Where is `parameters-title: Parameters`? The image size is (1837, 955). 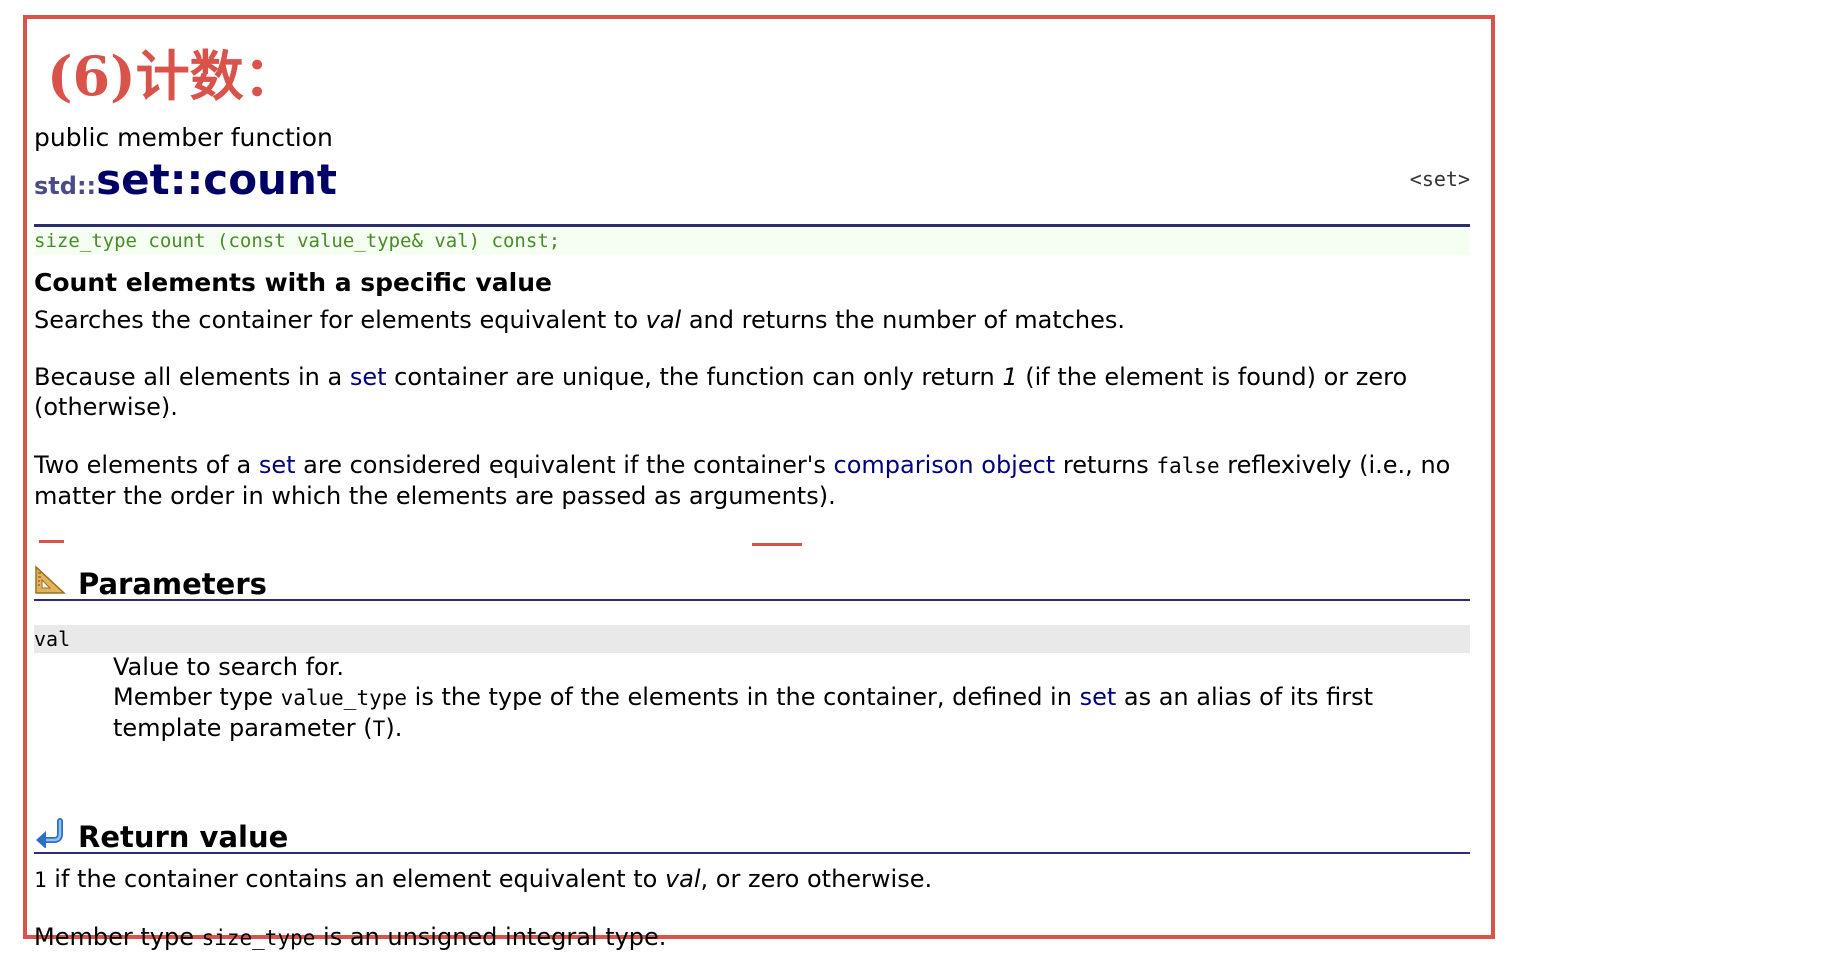 parameters-title: Parameters is located at coordinates (172, 583).